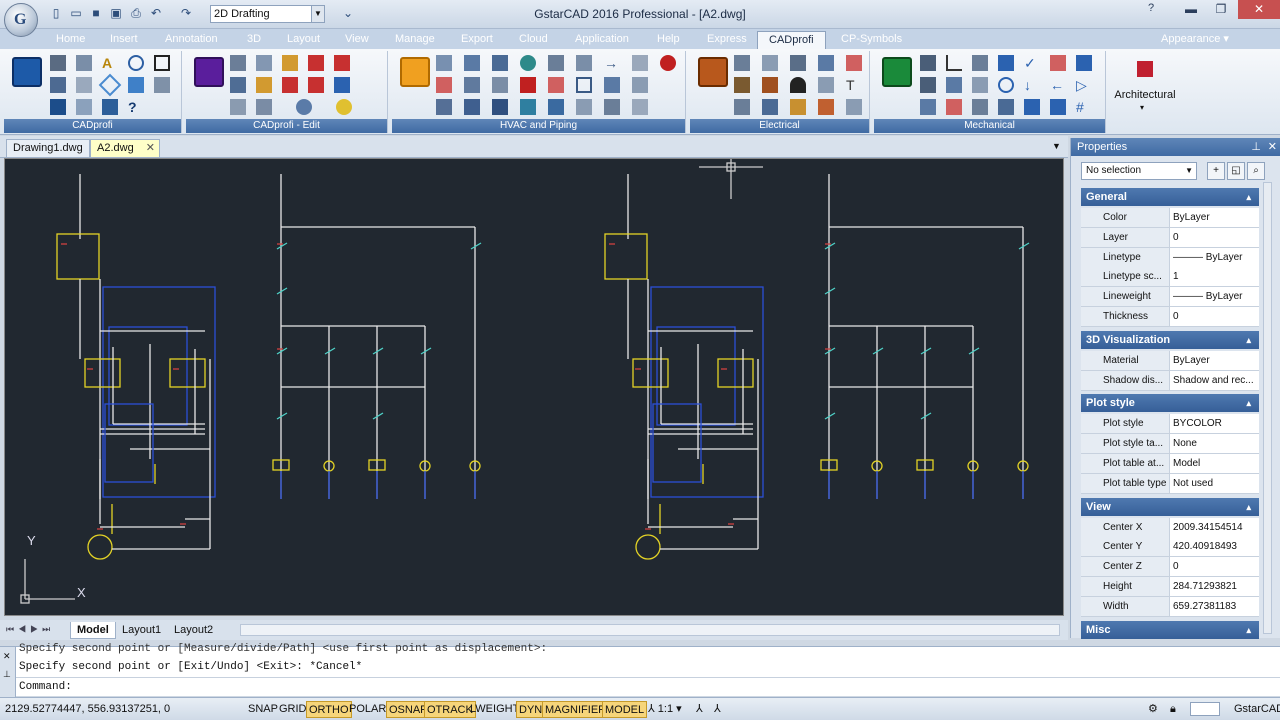 The width and height of the screenshot is (1280, 720). I want to click on block-icon, so click(58, 107).